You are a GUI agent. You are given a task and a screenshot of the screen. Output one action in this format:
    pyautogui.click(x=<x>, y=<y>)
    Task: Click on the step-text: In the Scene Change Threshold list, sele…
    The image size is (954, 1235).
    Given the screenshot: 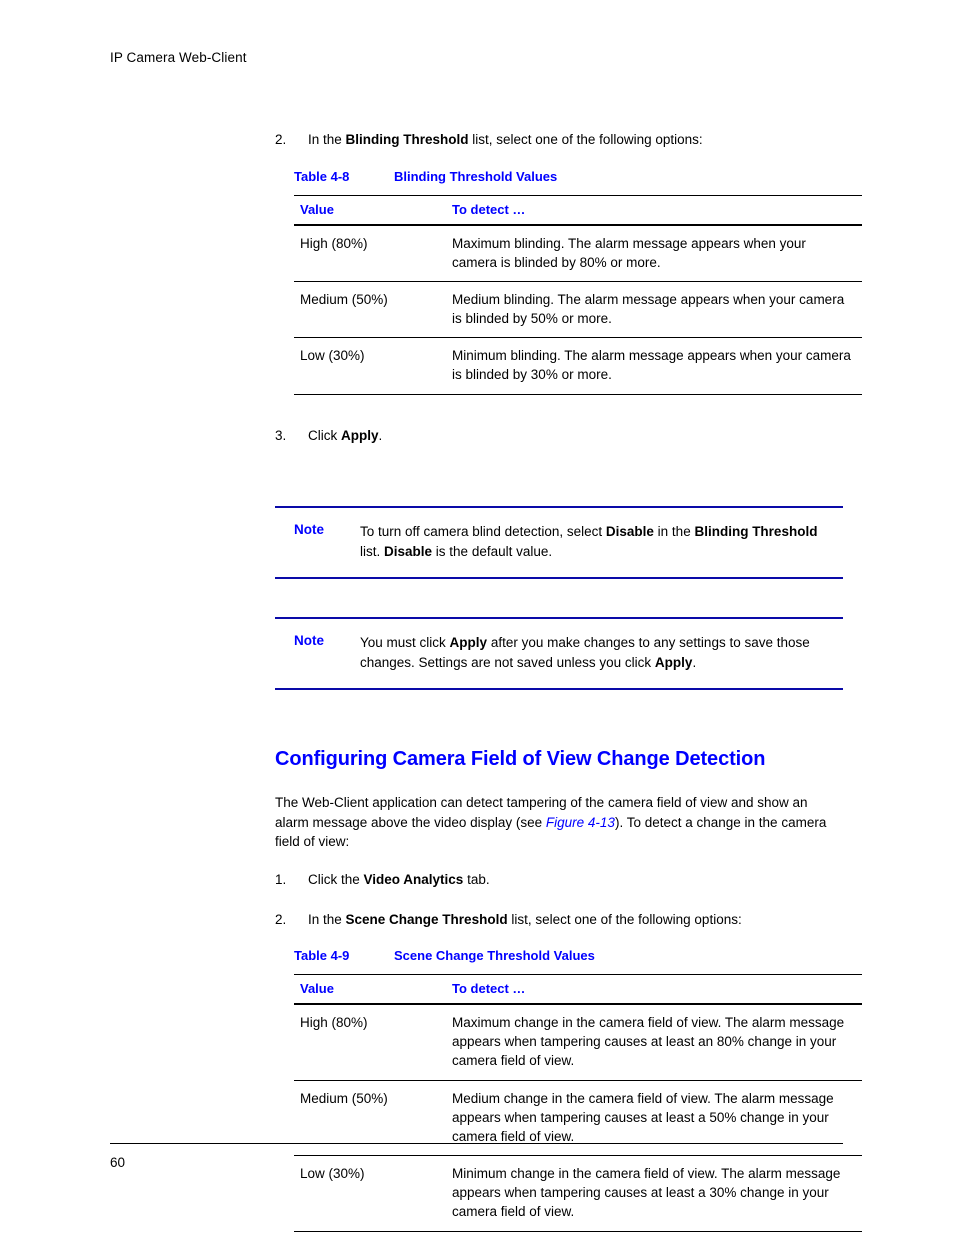 What is the action you would take?
    pyautogui.click(x=525, y=919)
    